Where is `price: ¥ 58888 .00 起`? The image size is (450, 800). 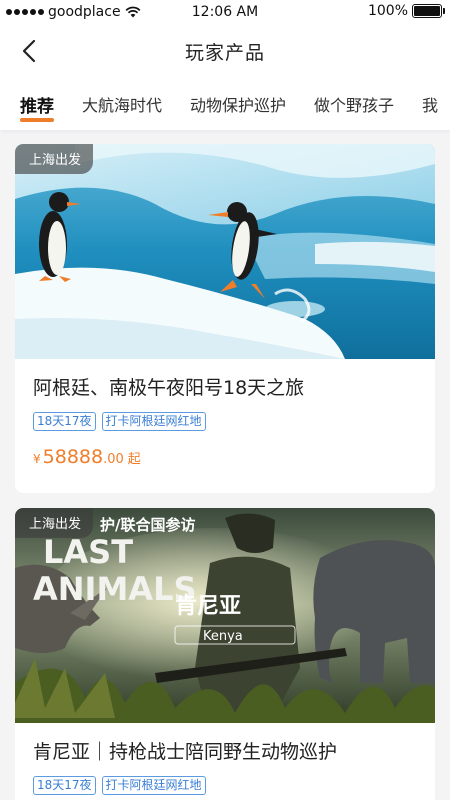
price: ¥ 58888 .00 起 is located at coordinates (225, 457).